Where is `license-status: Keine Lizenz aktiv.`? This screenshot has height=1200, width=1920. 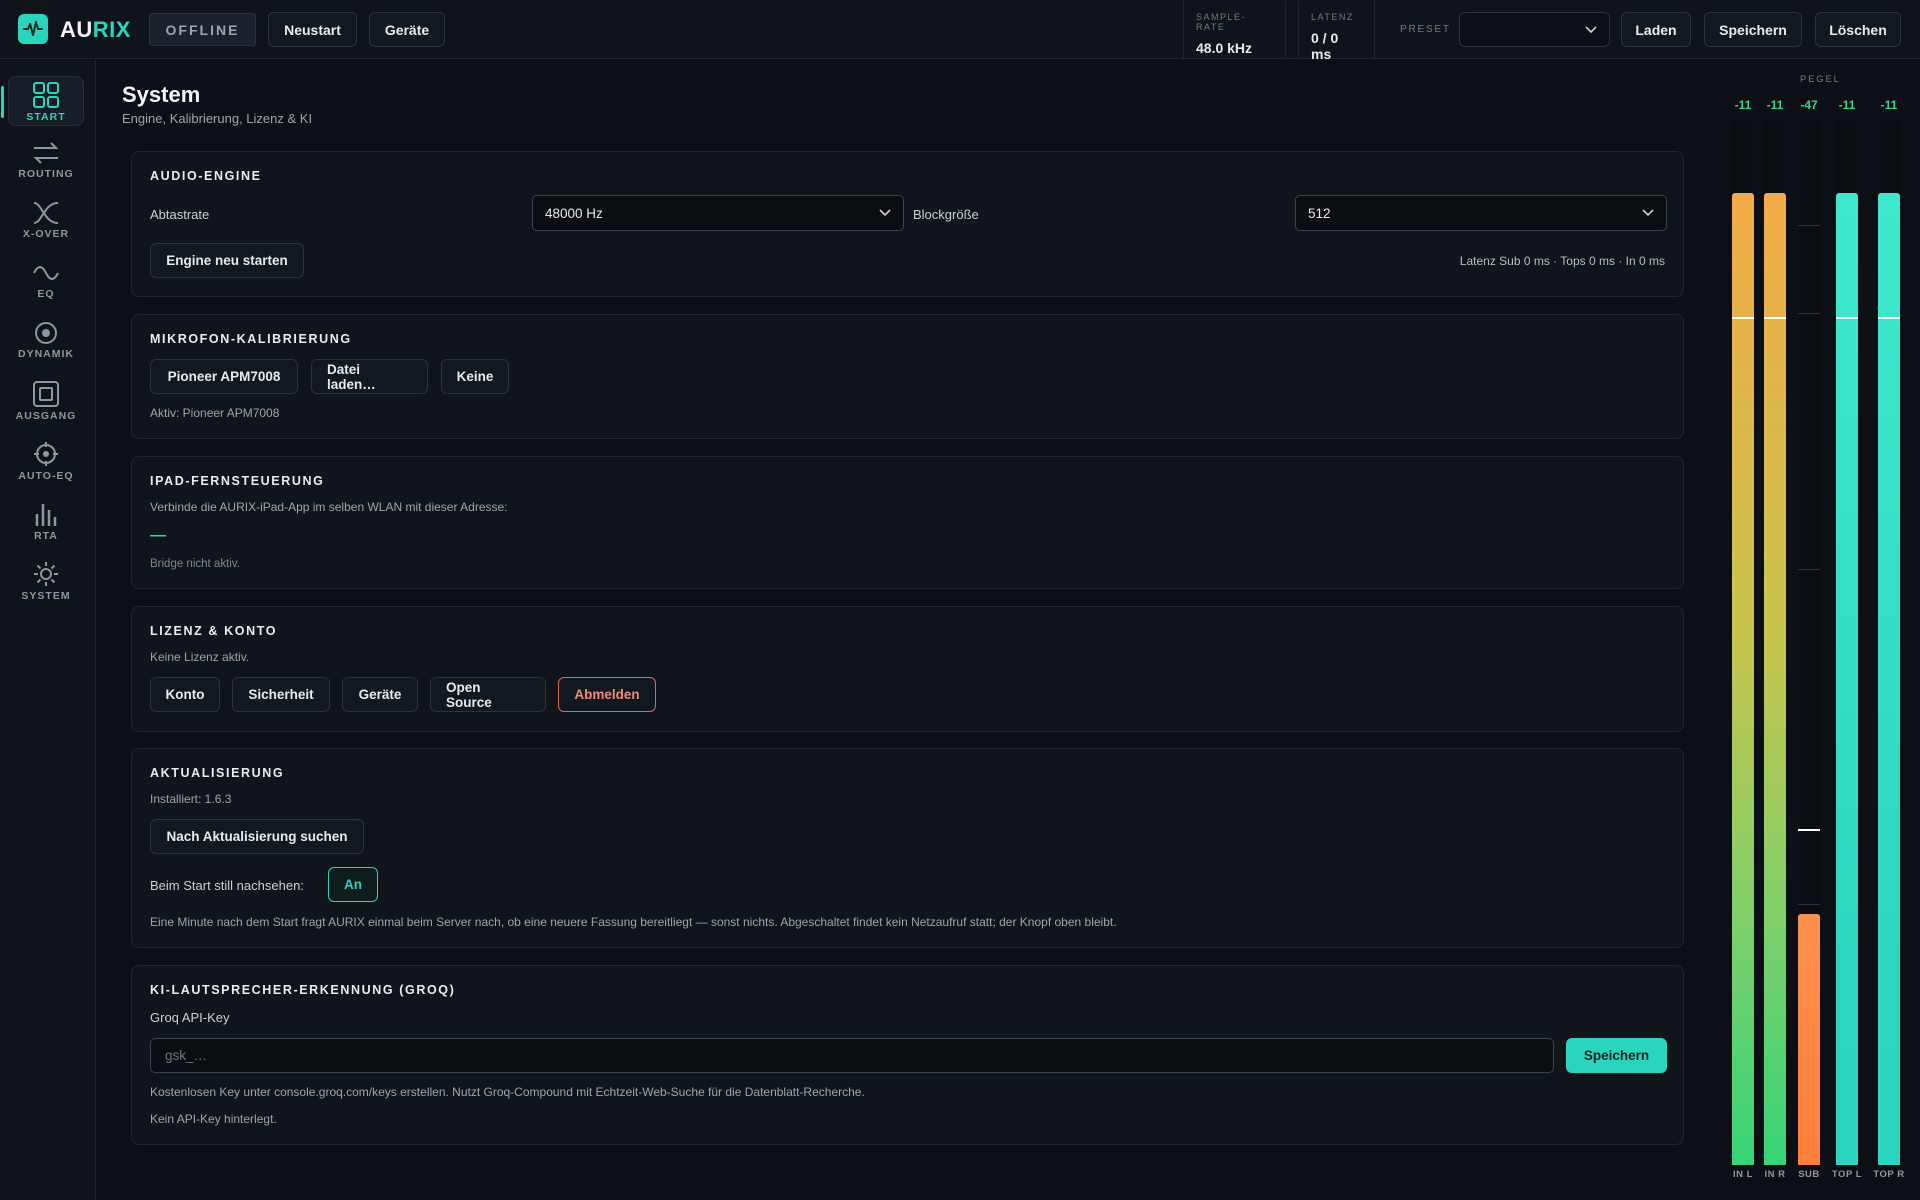
license-status: Keine Lizenz aktiv. is located at coordinates (200, 657).